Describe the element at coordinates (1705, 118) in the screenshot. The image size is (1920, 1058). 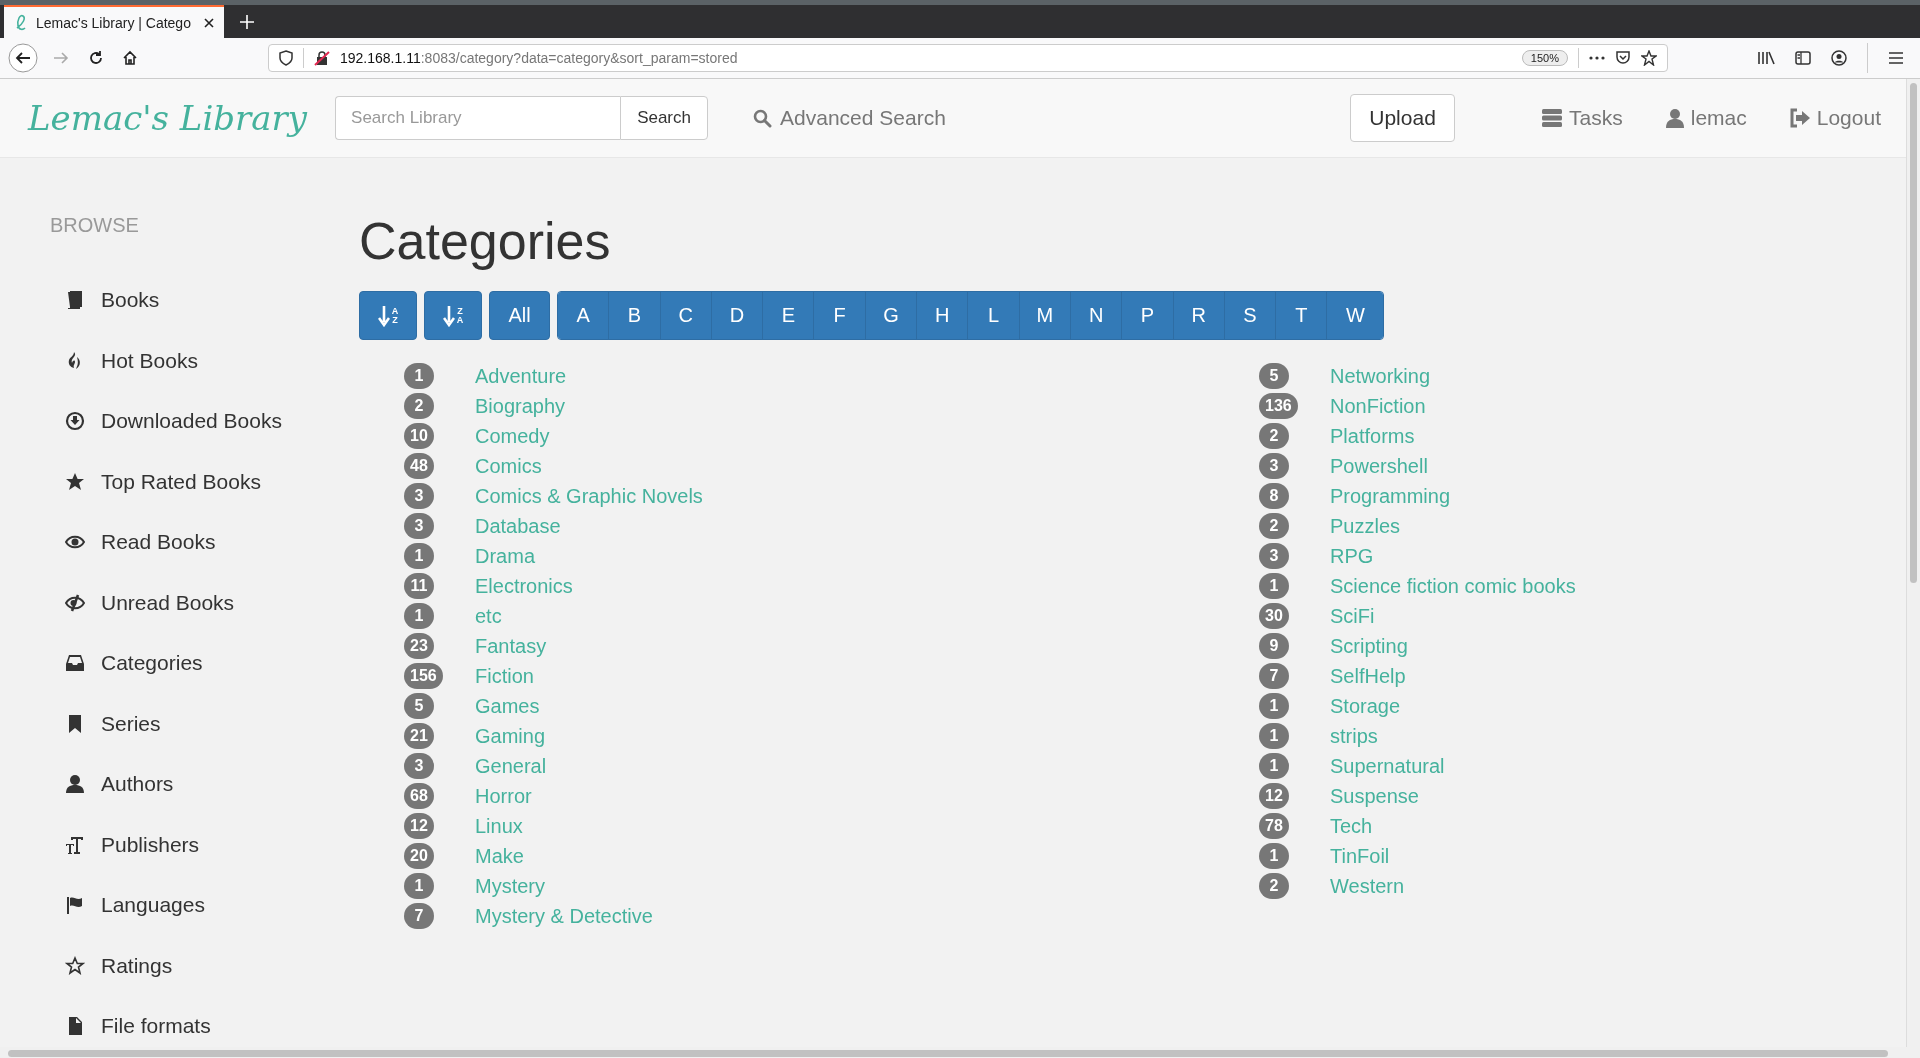
I see `nav-link: lemac` at that location.